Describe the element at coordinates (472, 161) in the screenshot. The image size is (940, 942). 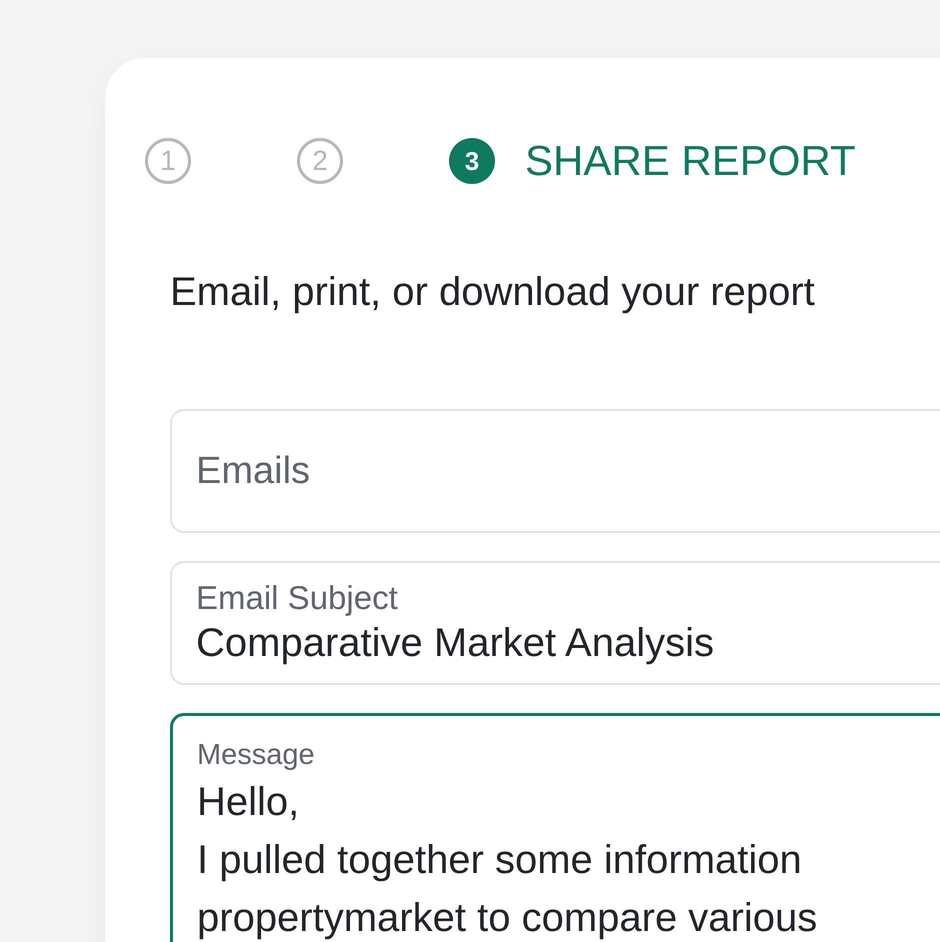
I see `step-indicator: 3` at that location.